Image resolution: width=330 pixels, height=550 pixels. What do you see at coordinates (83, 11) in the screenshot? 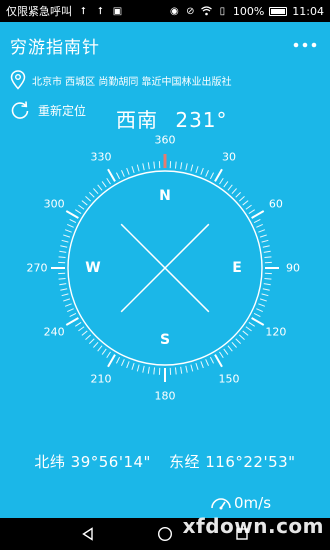
I see `usb-icon: ⭡` at bounding box center [83, 11].